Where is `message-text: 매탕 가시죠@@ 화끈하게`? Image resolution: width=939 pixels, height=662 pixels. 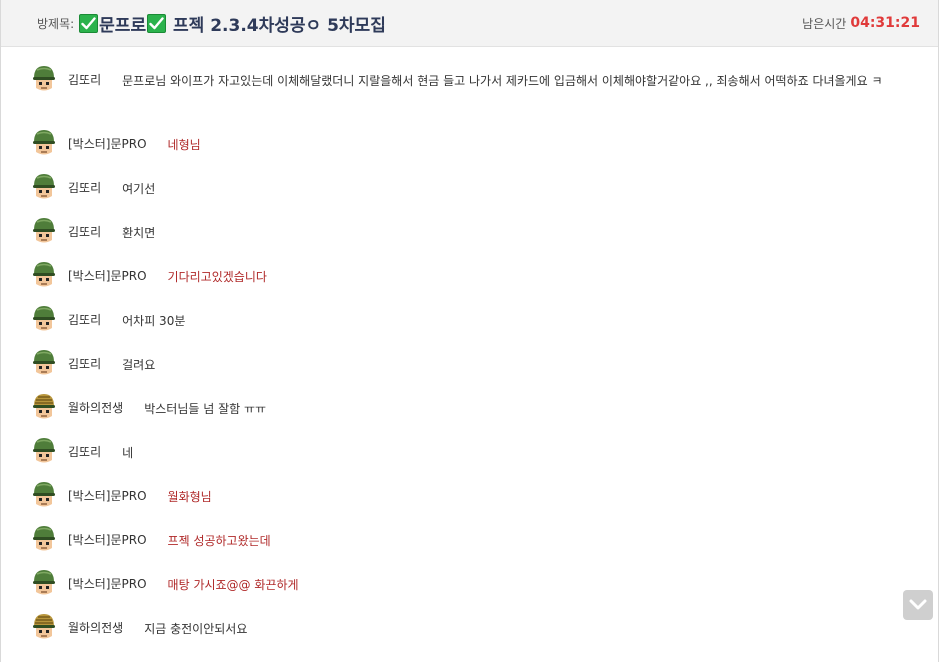 message-text: 매탕 가시죠@@ 화끈하게 is located at coordinates (233, 585).